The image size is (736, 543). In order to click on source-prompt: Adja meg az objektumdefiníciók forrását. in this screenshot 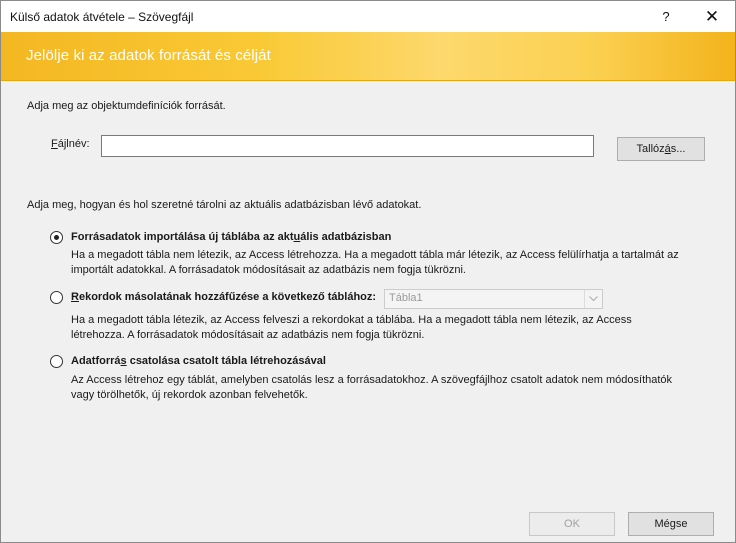, I will do `click(126, 106)`.